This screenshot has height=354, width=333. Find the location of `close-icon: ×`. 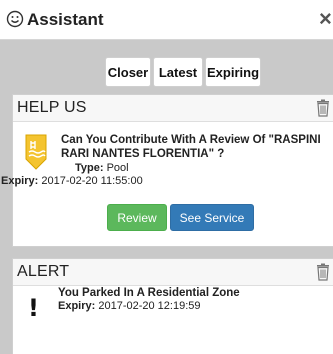

close-icon: × is located at coordinates (325, 19).